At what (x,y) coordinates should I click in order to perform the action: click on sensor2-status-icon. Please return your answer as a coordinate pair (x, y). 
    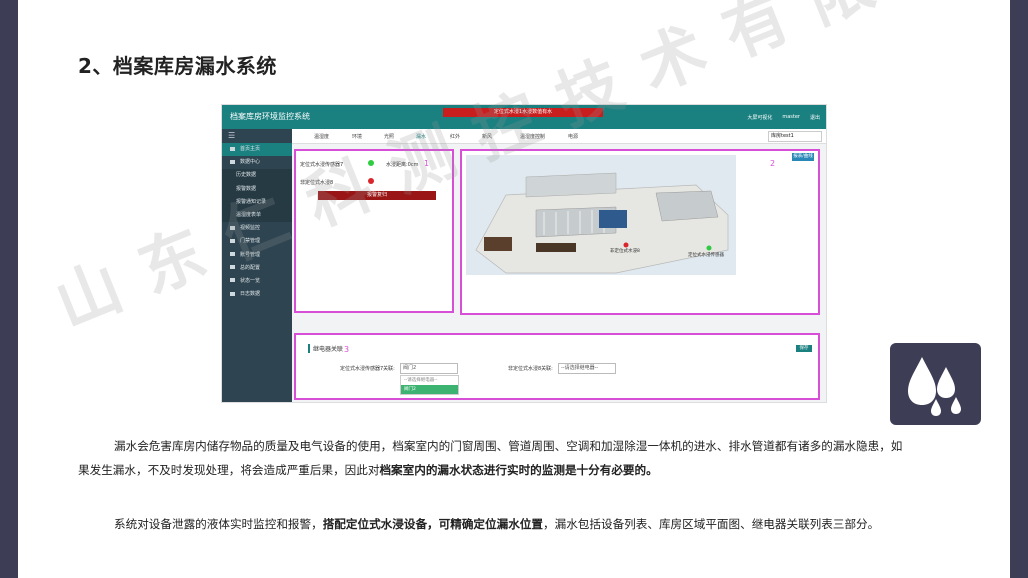
    Looking at the image, I should click on (371, 181).